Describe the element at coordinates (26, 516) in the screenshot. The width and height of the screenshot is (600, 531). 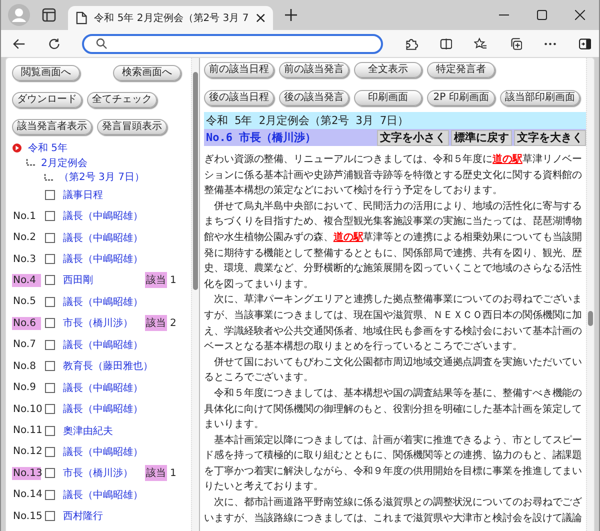
I see `speech-number: No.15` at that location.